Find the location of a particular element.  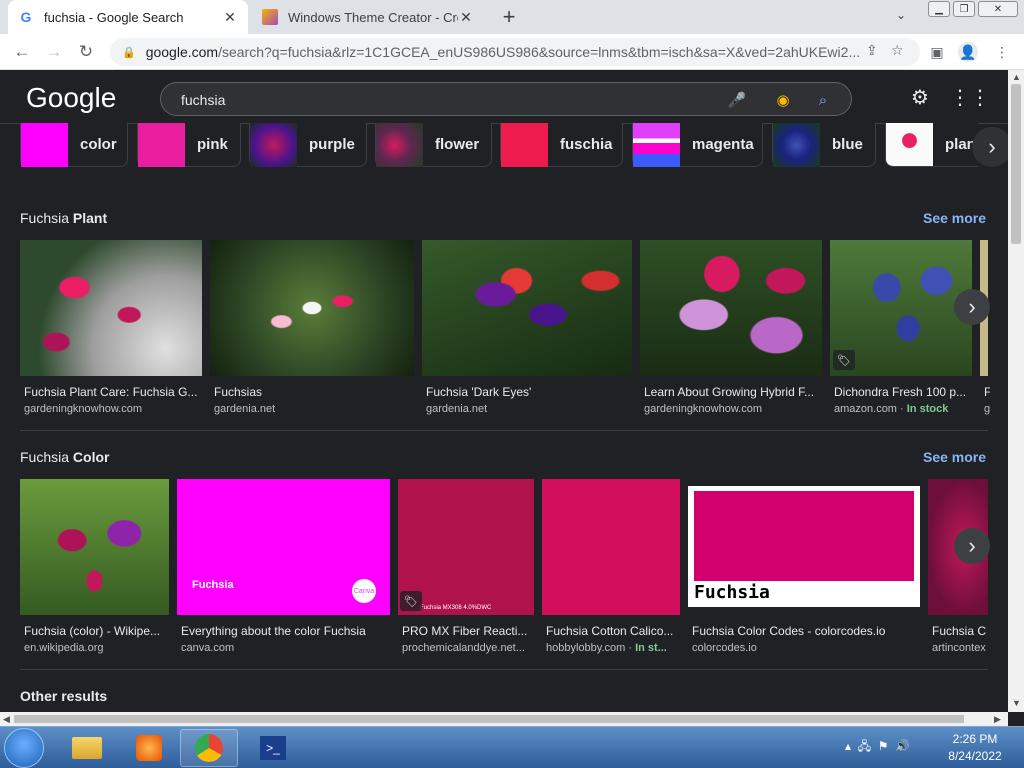

google-logo: Google is located at coordinates (71, 98).